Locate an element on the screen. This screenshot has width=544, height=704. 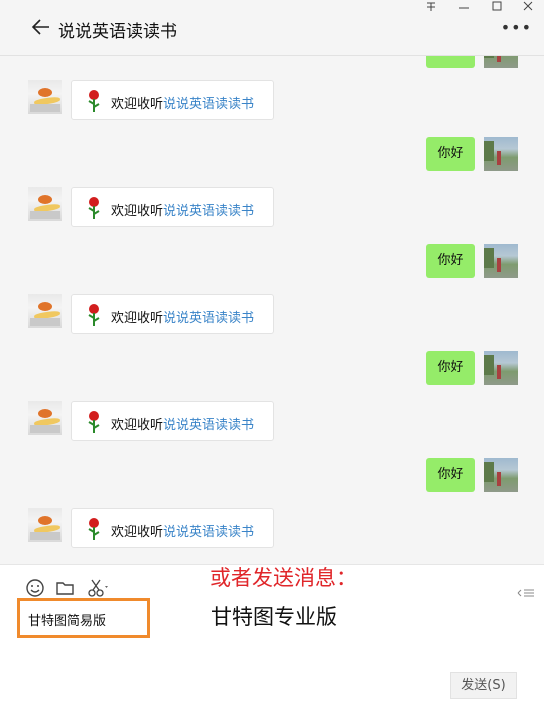
message-input-highlight: 甘特图简易版 is located at coordinates (83, 618).